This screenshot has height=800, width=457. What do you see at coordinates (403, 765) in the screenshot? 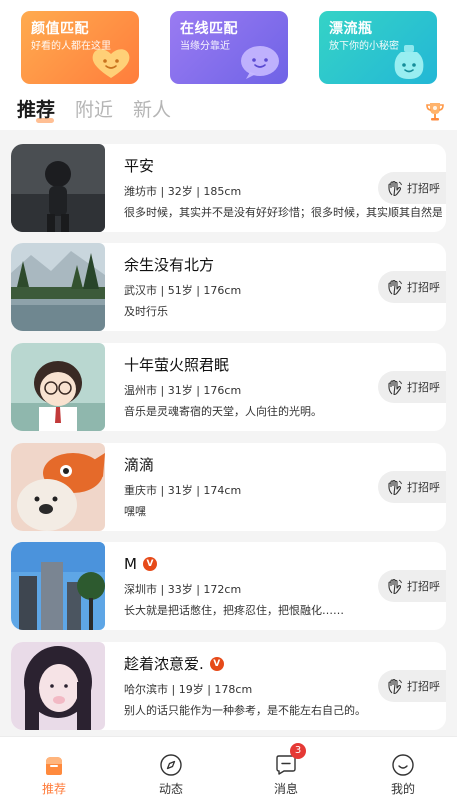
I see `smile-icon` at bounding box center [403, 765].